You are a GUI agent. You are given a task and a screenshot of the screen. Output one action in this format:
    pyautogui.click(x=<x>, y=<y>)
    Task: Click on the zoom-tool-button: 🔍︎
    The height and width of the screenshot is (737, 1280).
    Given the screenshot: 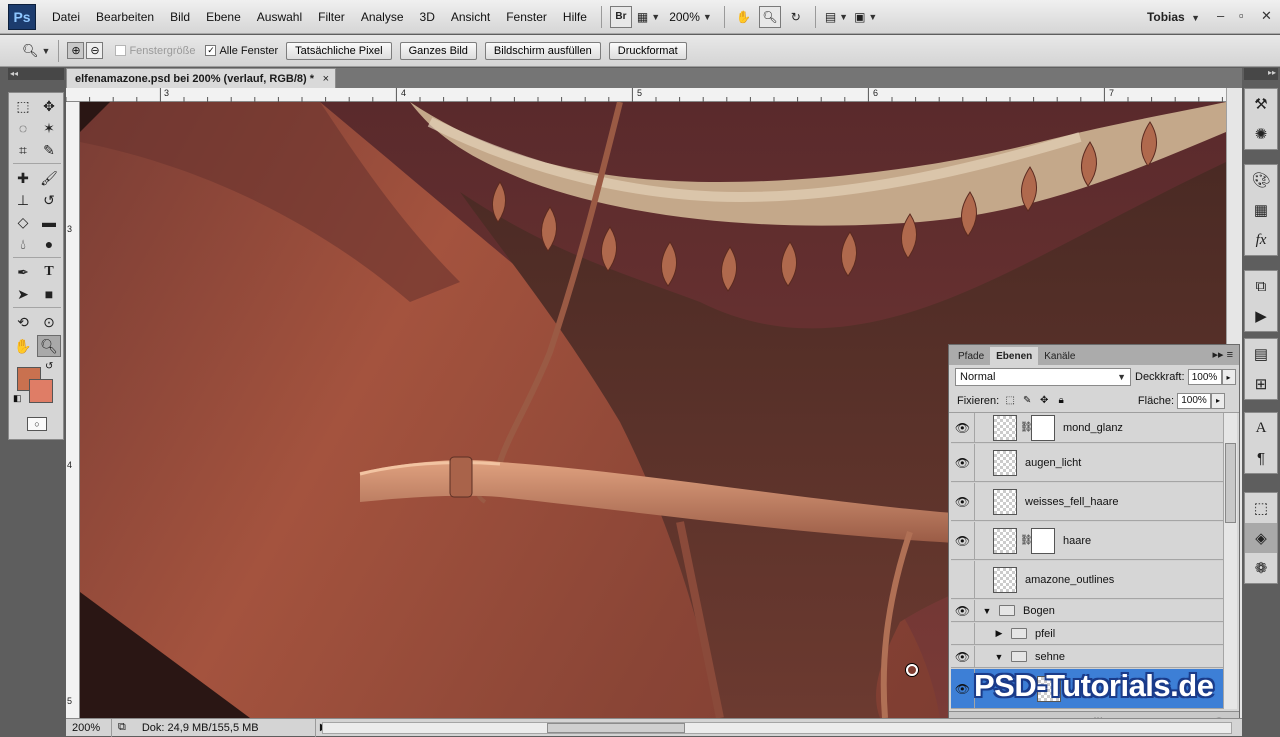 What is the action you would take?
    pyautogui.click(x=769, y=16)
    